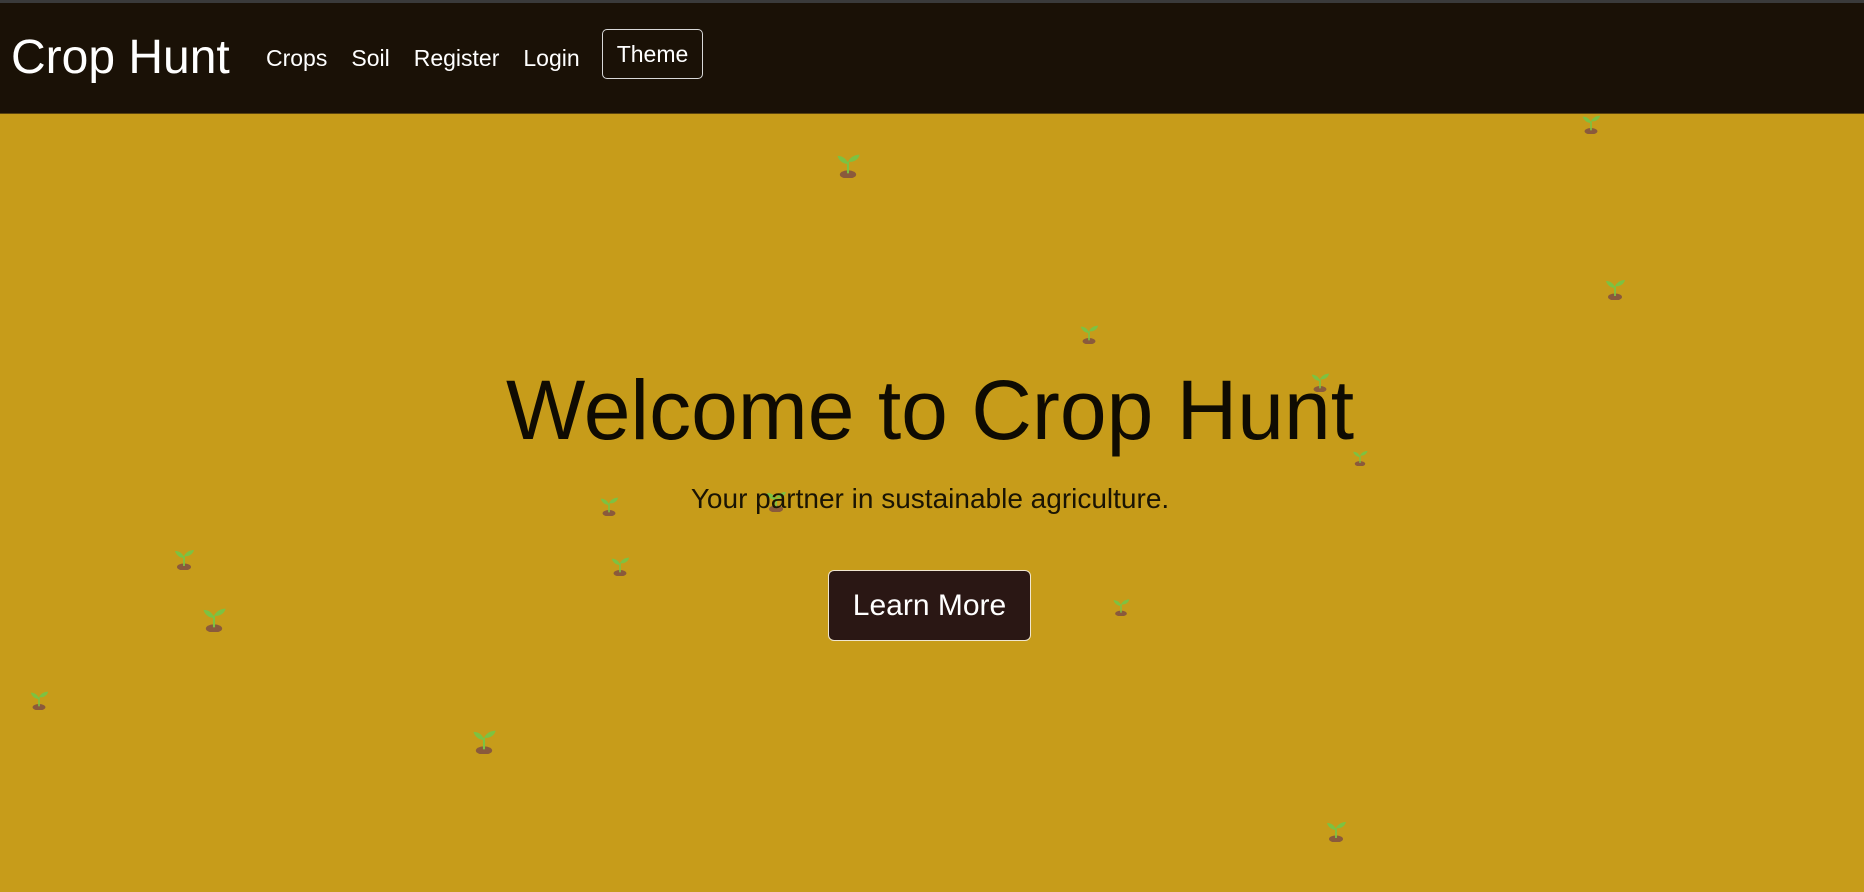 This screenshot has width=1864, height=892. What do you see at coordinates (930, 498) in the screenshot?
I see `hero-subtitle: Your partner in sustainable agriculture.` at bounding box center [930, 498].